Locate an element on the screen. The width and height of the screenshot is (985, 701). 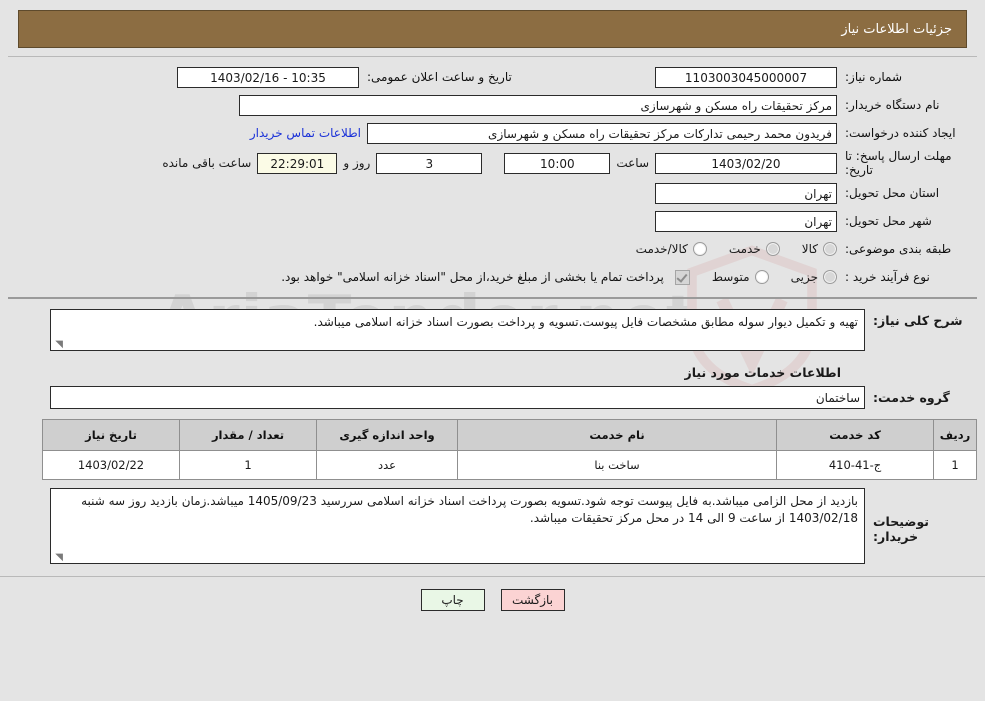
buyer-contact-link: اطلاعات تماس خریدار is located at coordinates (305, 133).